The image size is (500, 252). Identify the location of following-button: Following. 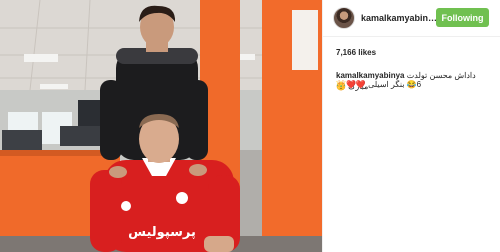
(462, 17).